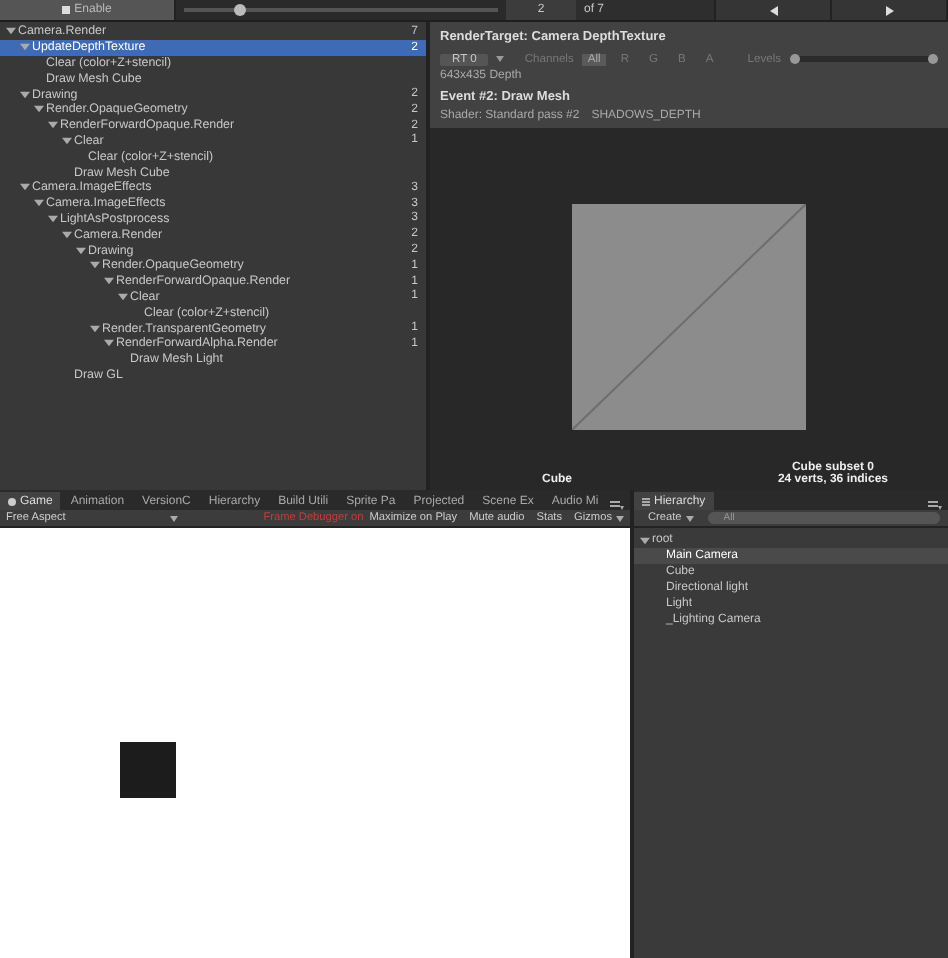 This screenshot has width=948, height=958. I want to click on cube-shape, so click(148, 770).